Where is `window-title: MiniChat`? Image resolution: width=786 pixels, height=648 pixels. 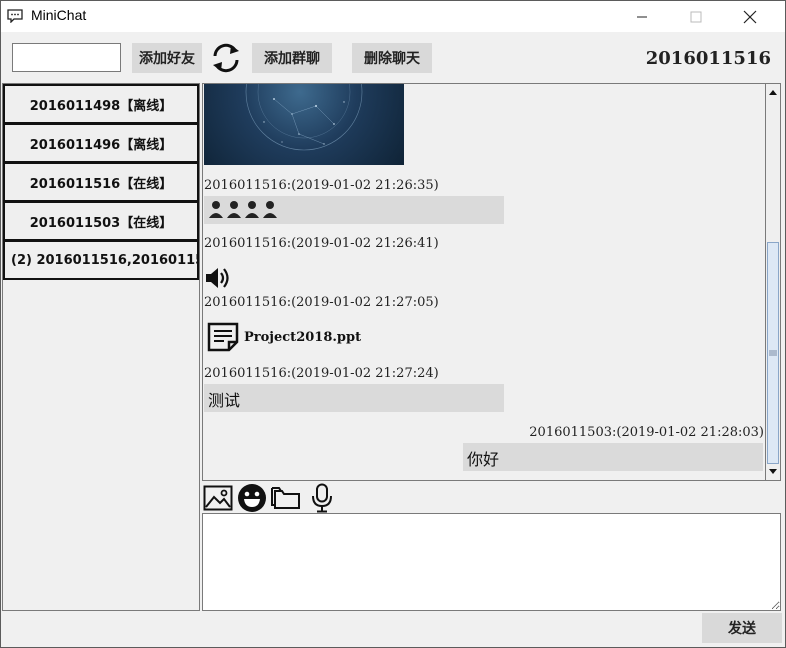 window-title: MiniChat is located at coordinates (59, 15).